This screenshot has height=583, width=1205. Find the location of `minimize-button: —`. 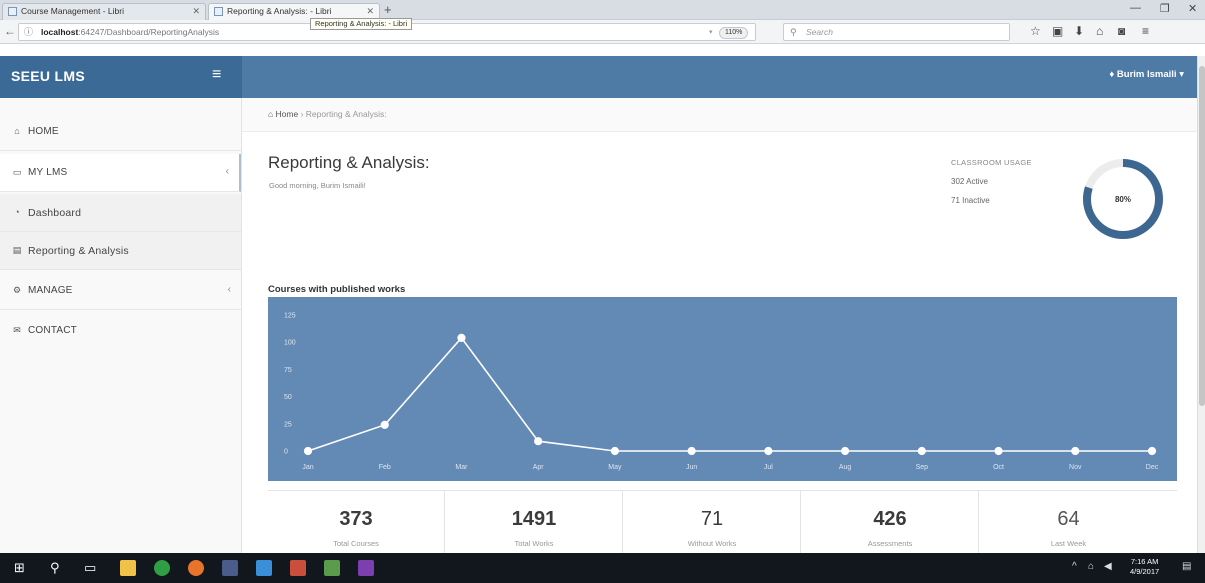

minimize-button: — is located at coordinates (1135, 8).